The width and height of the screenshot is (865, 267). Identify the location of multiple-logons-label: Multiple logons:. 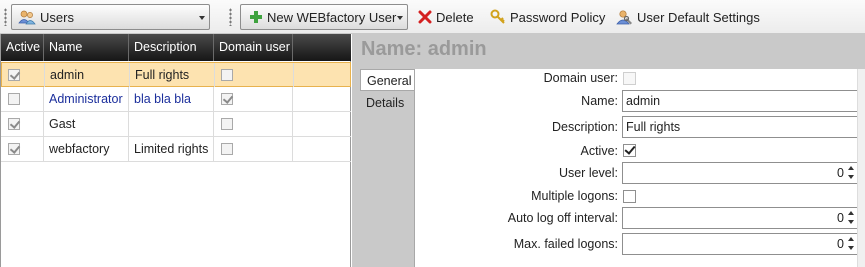
(574, 196).